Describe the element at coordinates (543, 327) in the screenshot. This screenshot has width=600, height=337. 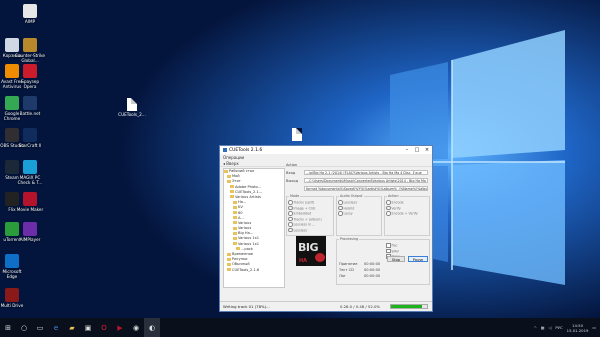
I see `network-icon: ▦` at that location.